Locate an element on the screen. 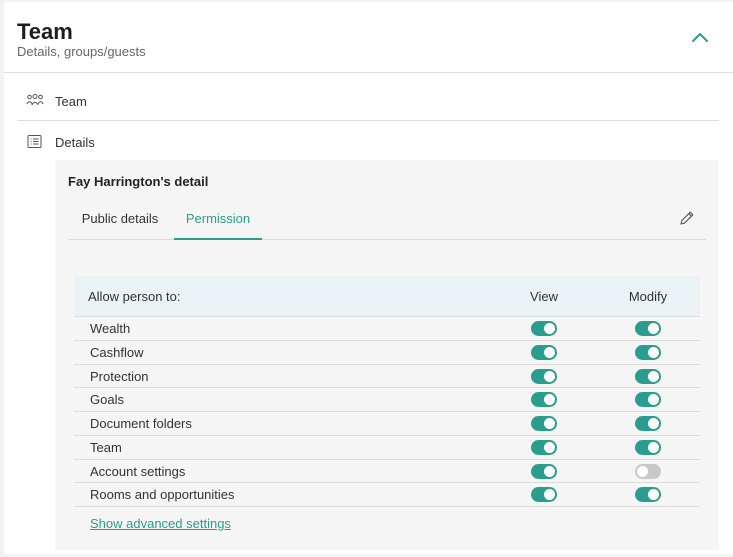 Image resolution: width=733 pixels, height=557 pixels. permission-row: Goals is located at coordinates (387, 400).